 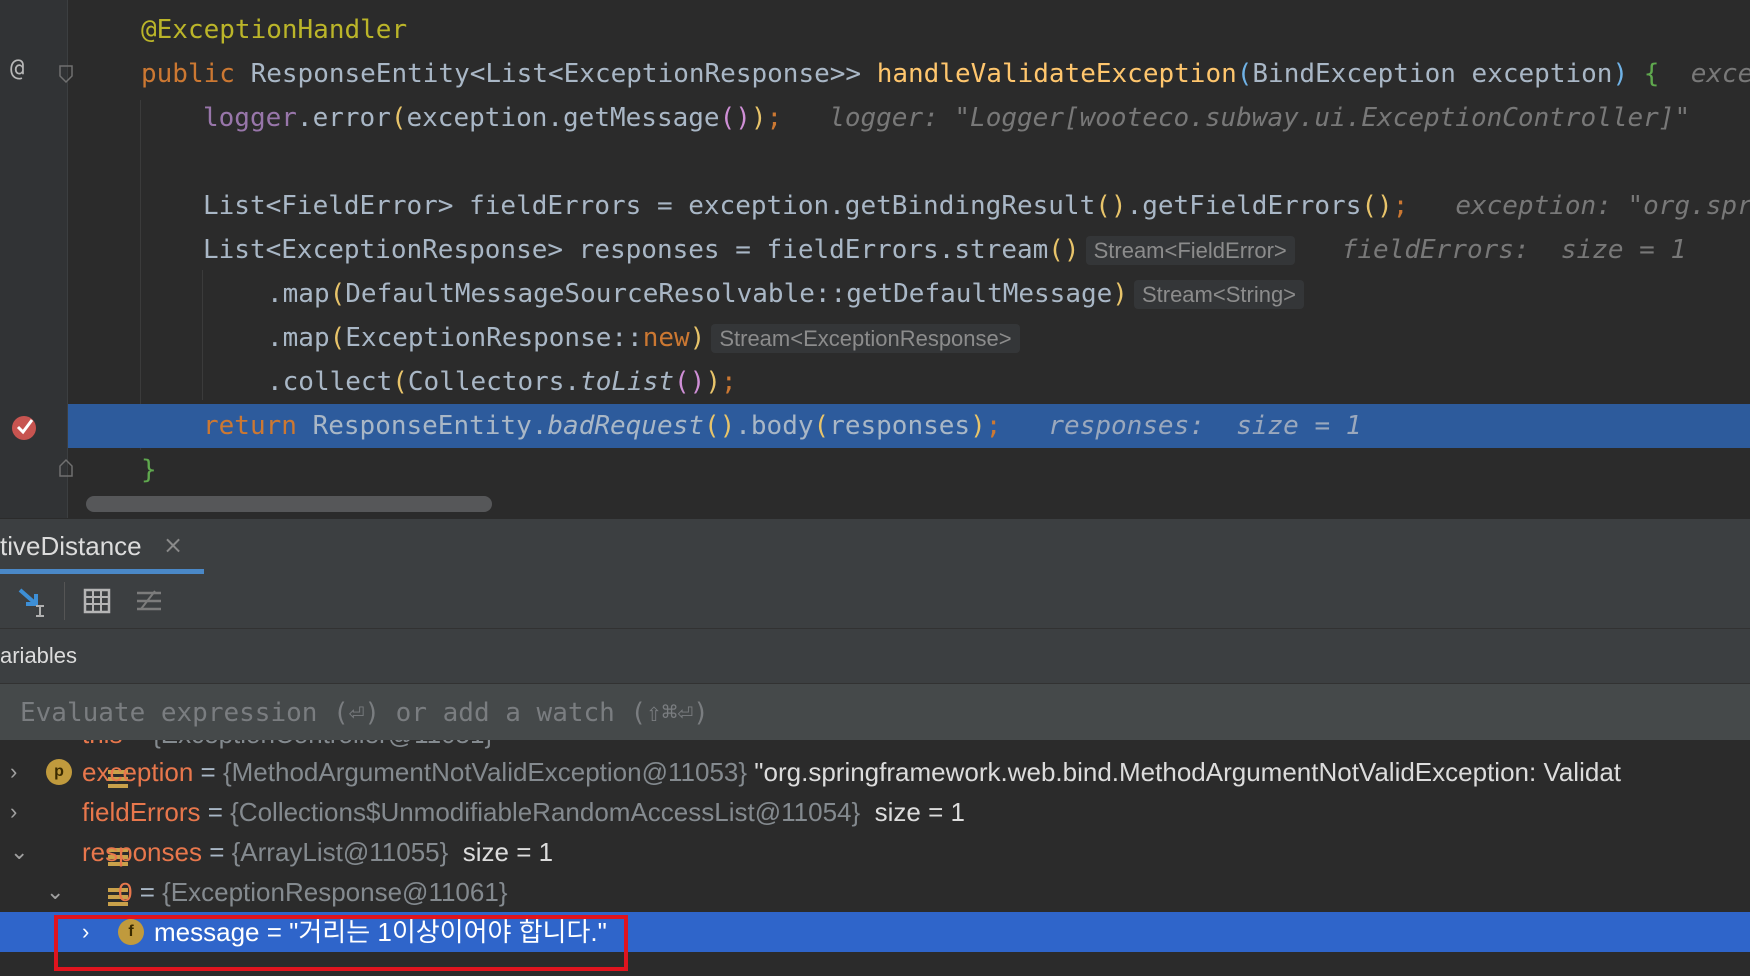 What do you see at coordinates (875, 30) in the screenshot?
I see `code-line-1: @ExceptionHandler` at bounding box center [875, 30].